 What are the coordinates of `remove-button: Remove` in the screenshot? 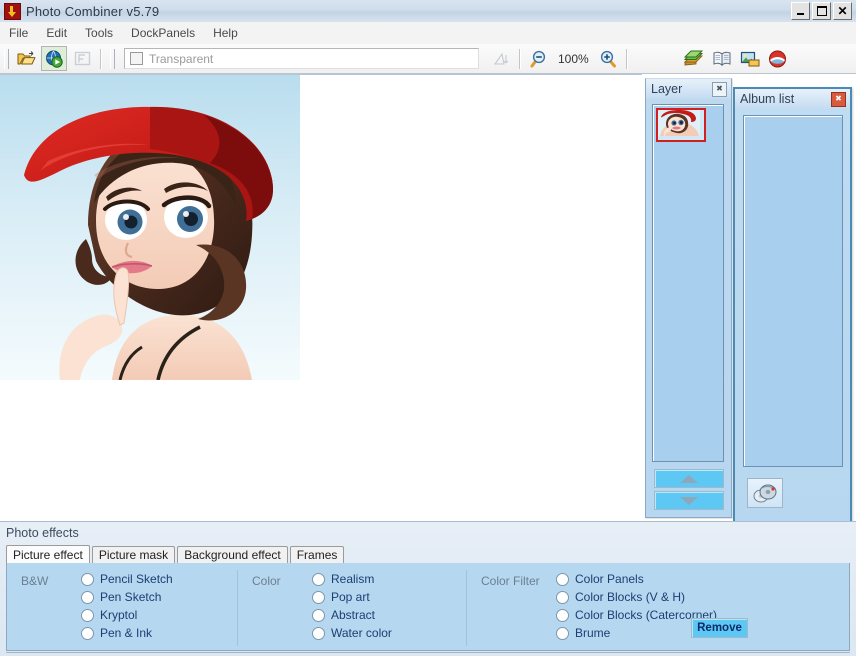 It's located at (719, 628).